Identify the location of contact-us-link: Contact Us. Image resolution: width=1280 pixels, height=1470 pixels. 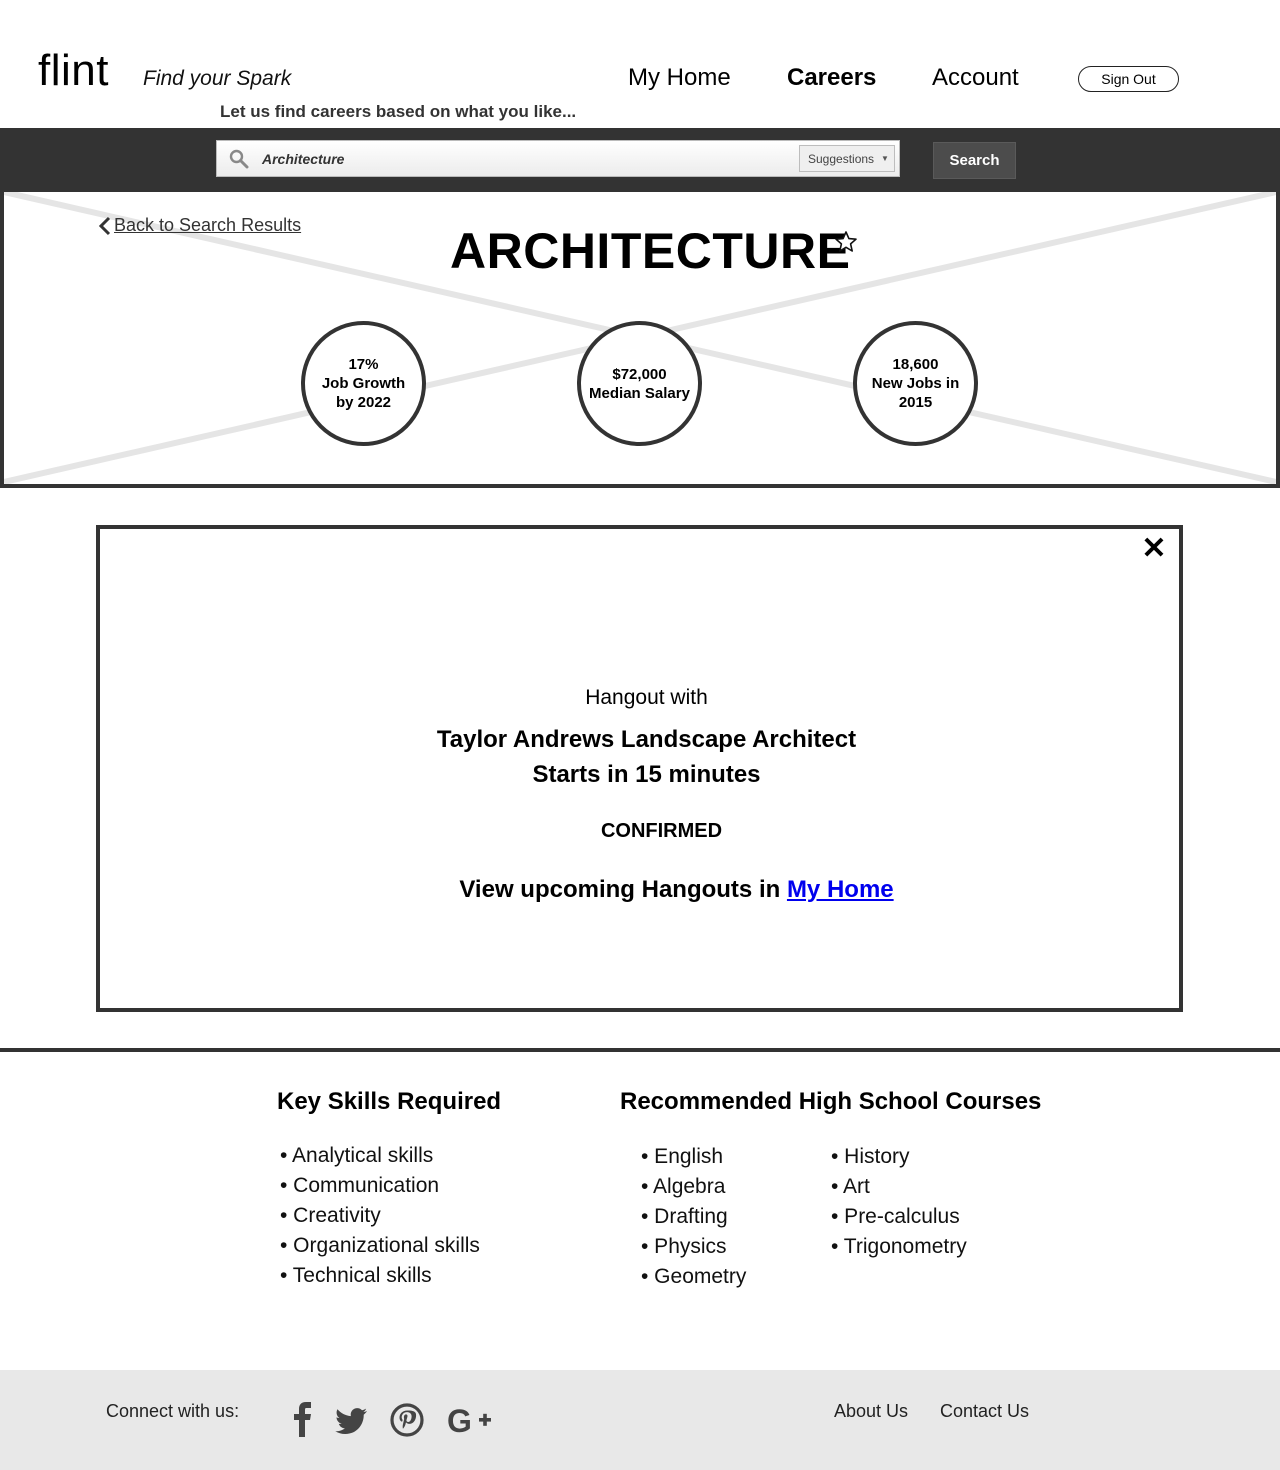
(984, 1411).